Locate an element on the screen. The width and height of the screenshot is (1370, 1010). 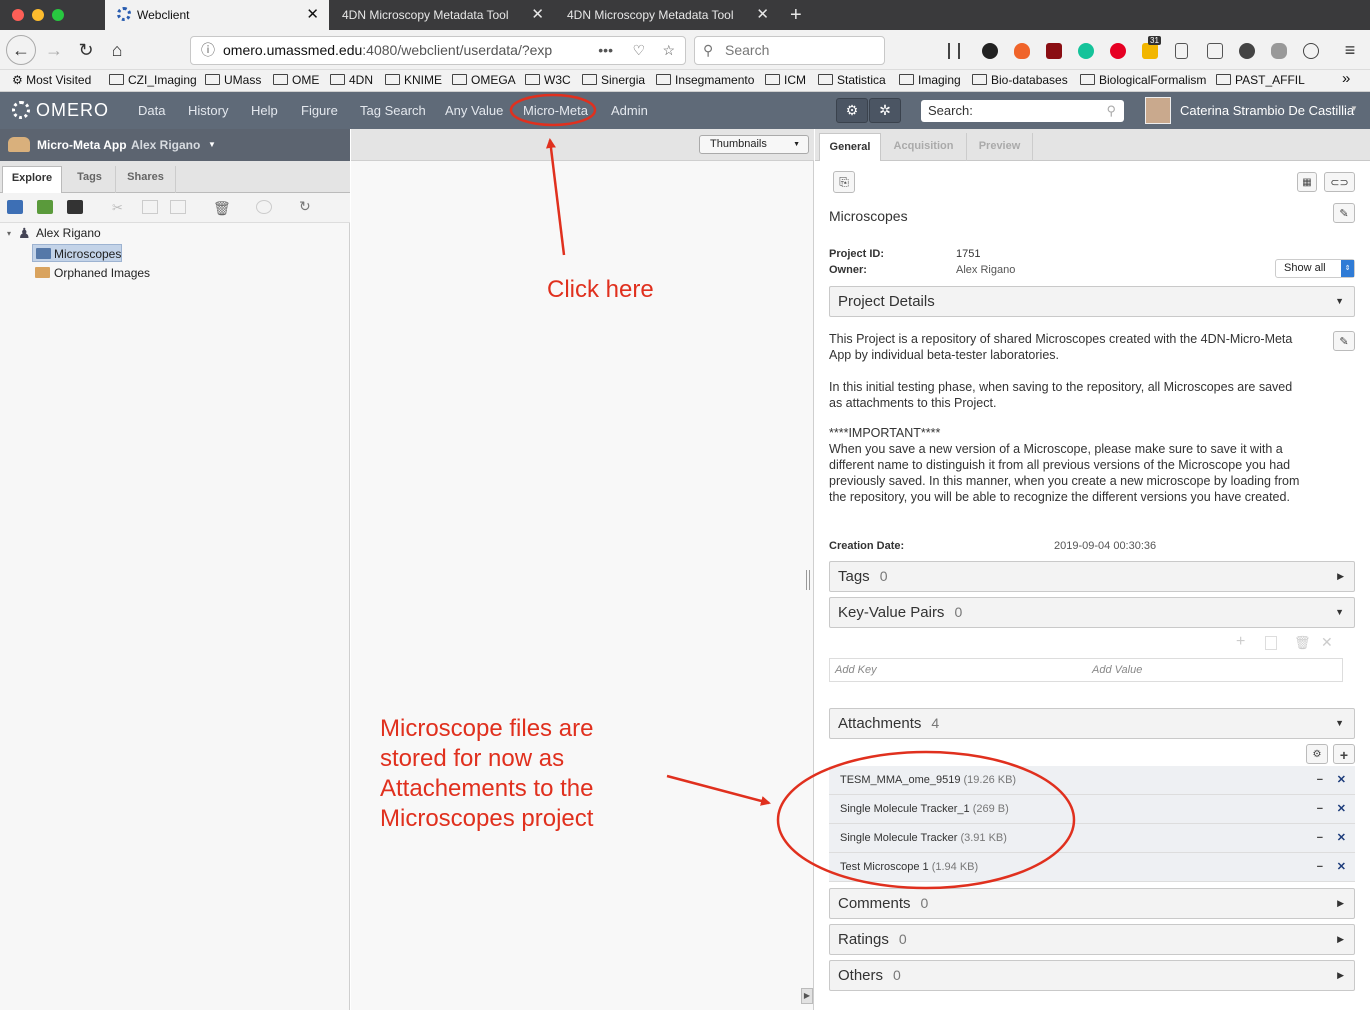
browser-tab-webclient: Webclient ✕ is located at coordinates (217, 15).